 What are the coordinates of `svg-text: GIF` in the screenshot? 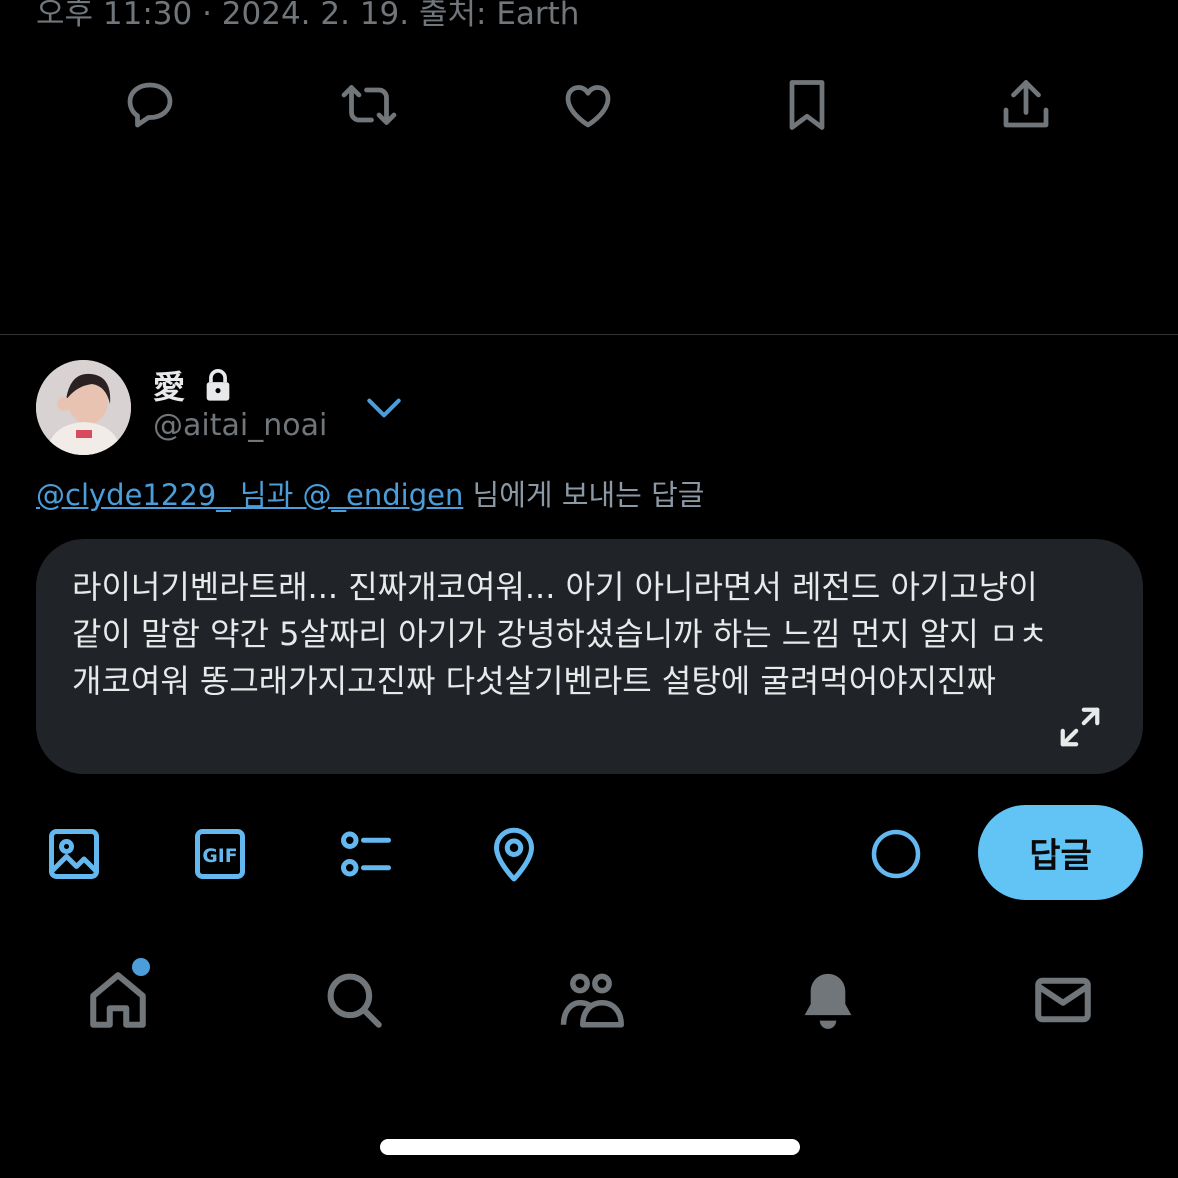 It's located at (219, 856).